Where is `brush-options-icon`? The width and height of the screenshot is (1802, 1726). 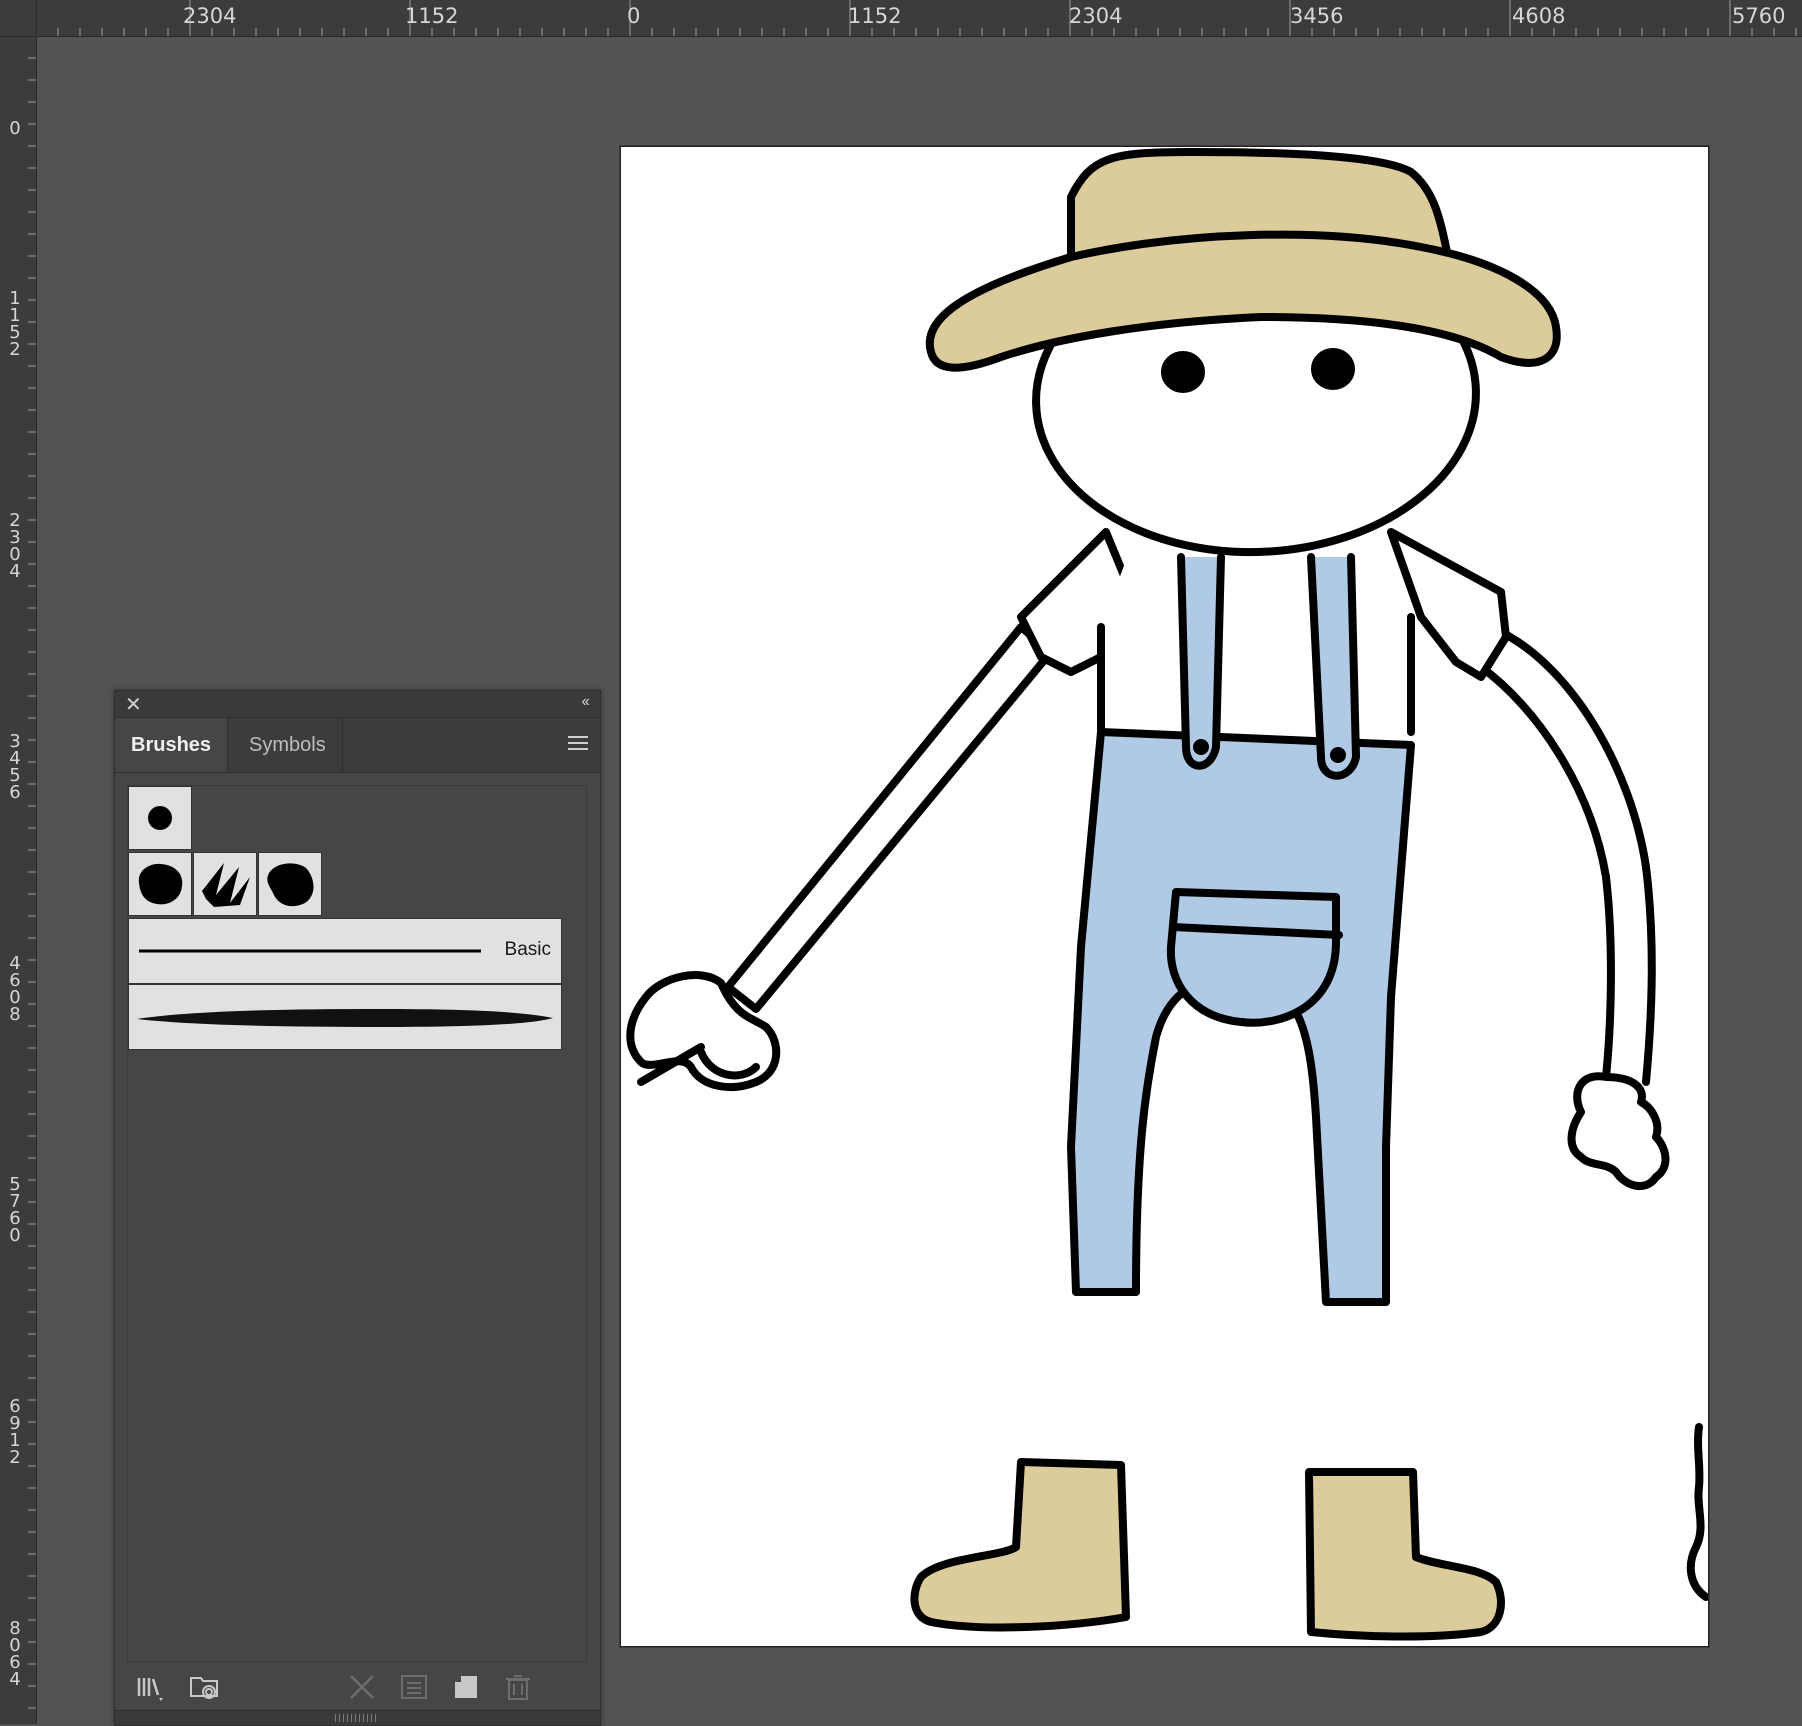
brush-options-icon is located at coordinates (414, 1687).